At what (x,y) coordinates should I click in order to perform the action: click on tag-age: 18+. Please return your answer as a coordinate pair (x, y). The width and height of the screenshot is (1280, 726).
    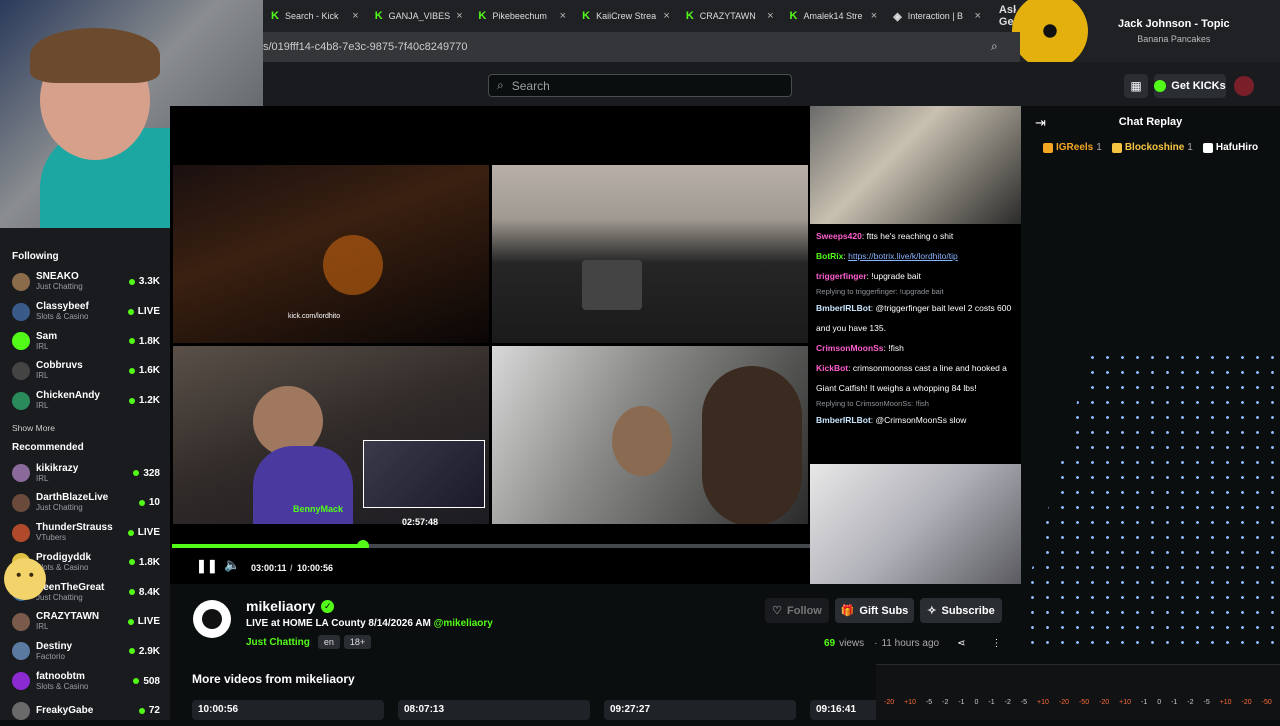
    Looking at the image, I should click on (357, 642).